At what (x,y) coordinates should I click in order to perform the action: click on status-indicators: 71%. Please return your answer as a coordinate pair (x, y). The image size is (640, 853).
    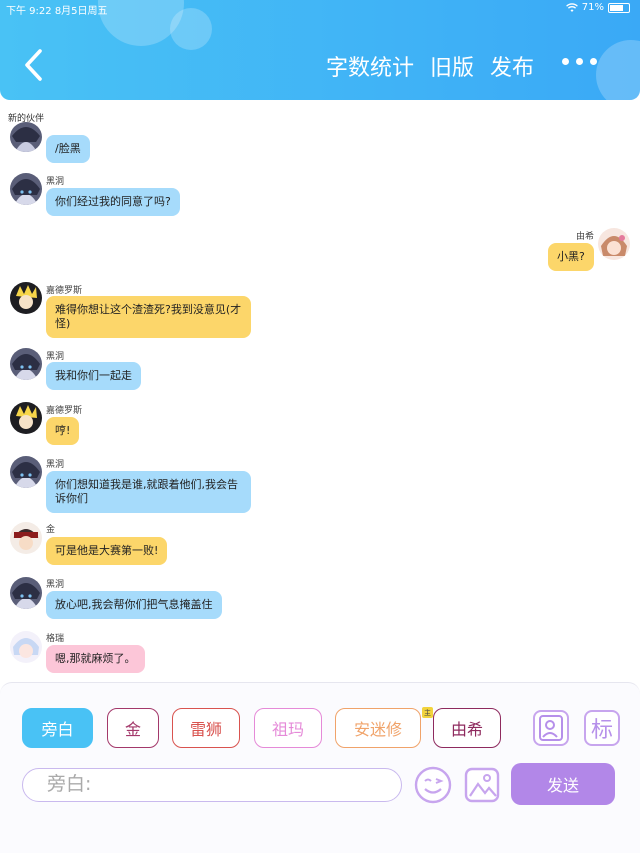
    Looking at the image, I should click on (597, 7).